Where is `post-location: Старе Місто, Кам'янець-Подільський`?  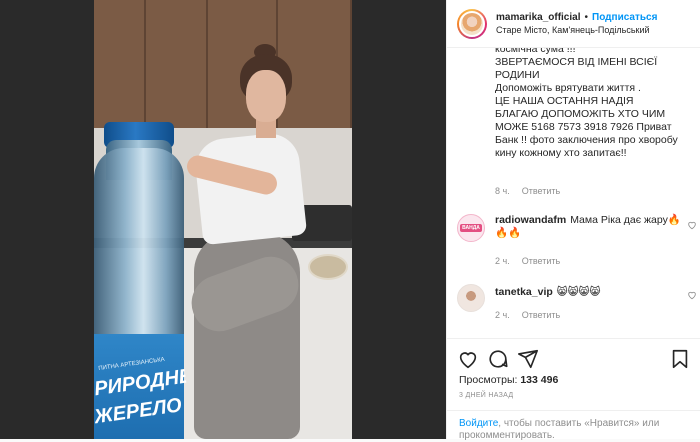
post-location: Старе Місто, Кам'янець-Подільський is located at coordinates (576, 30).